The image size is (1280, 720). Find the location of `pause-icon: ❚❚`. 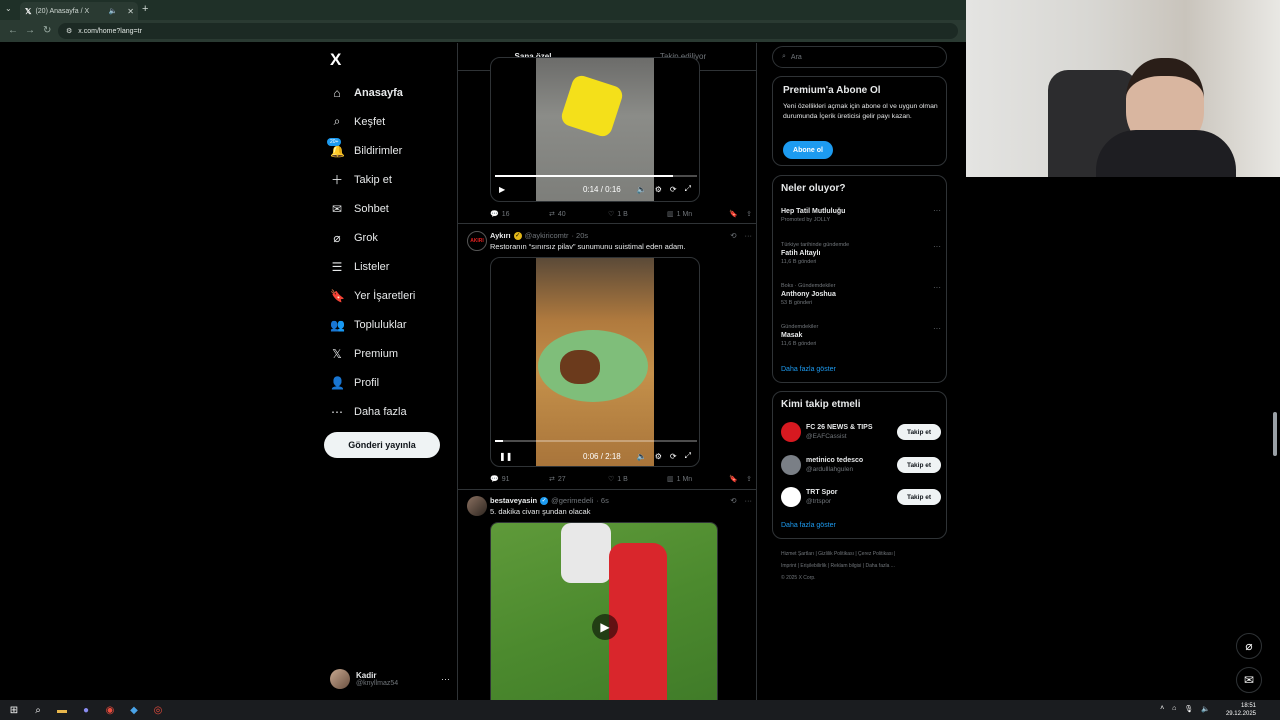

pause-icon: ❚❚ is located at coordinates (505, 456).